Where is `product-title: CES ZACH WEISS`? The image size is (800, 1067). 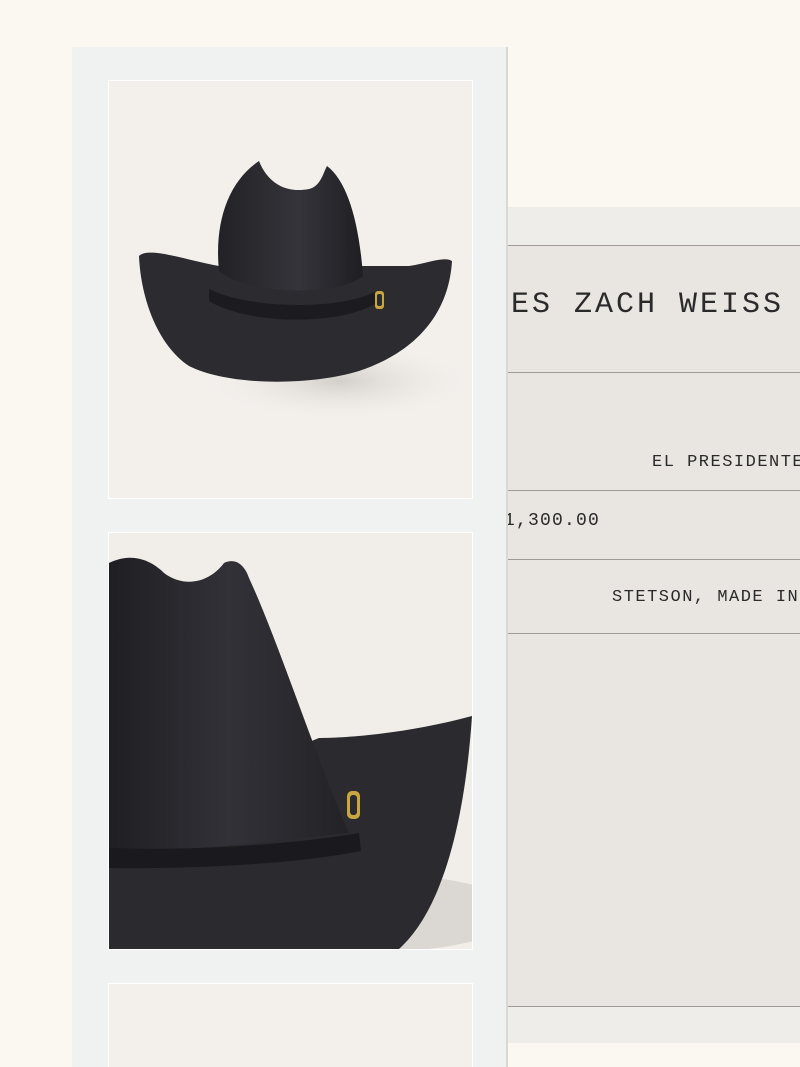 product-title: CES ZACH WEISS is located at coordinates (637, 305).